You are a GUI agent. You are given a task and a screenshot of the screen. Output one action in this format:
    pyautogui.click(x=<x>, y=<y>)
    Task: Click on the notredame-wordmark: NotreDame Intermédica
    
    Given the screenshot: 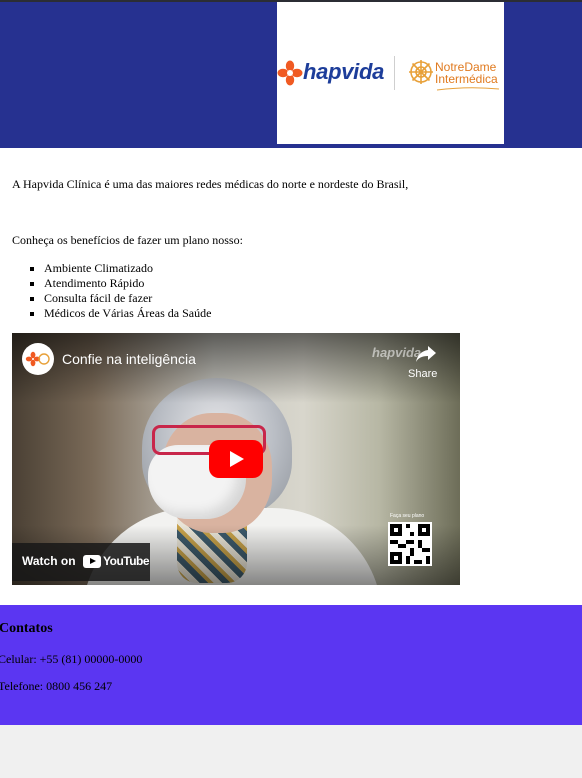 What is the action you would take?
    pyautogui.click(x=466, y=73)
    